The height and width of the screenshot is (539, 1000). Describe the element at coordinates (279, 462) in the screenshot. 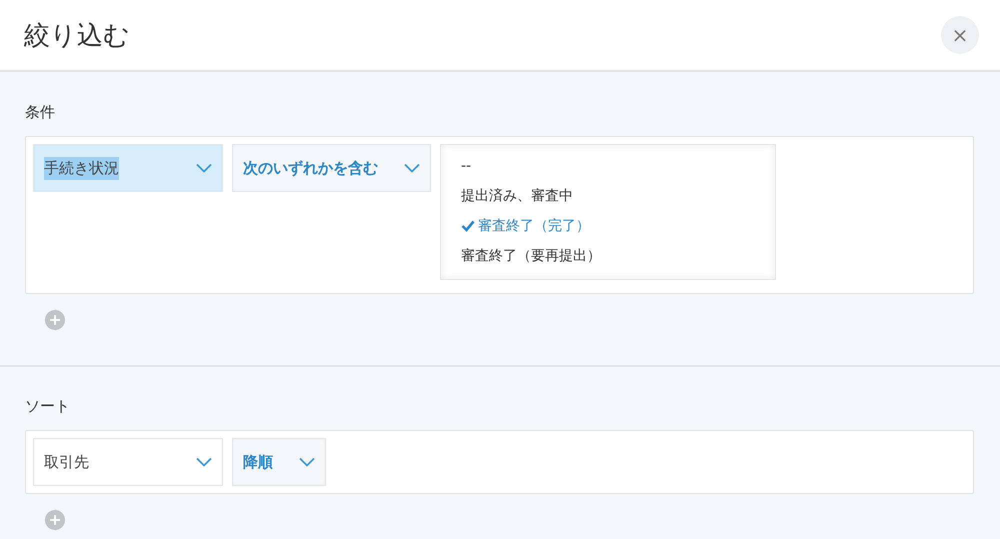

I see `dropdown: 降順` at that location.